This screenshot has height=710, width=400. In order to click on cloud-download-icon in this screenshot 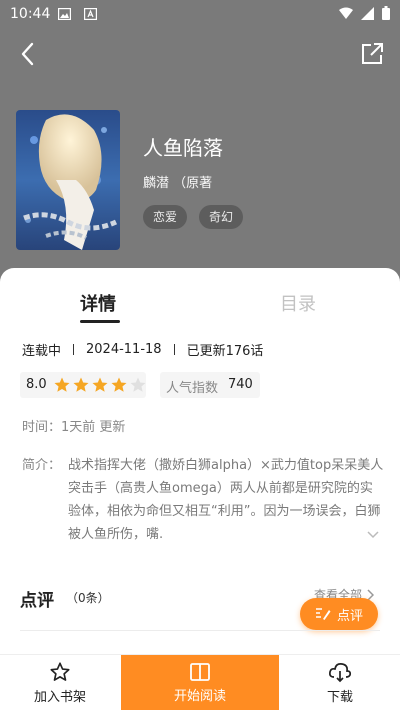, I will do `click(340, 673)`.